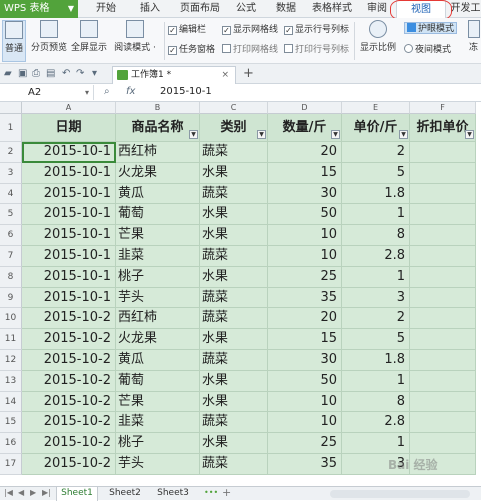 Image resolution: width=481 pixels, height=501 pixels. I want to click on page-break-preview-button: 分页预览, so click(49, 41).